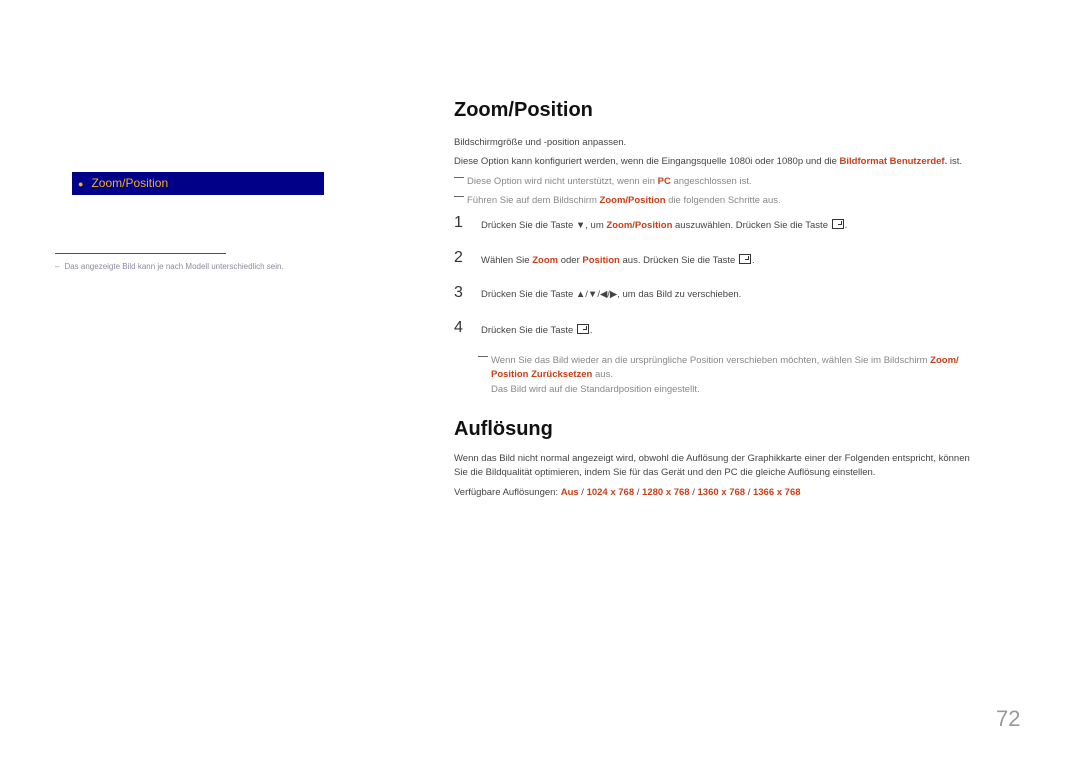 This screenshot has width=1080, height=763. What do you see at coordinates (723, 200) in the screenshot?
I see `text: die folgenden Schritte aus.` at bounding box center [723, 200].